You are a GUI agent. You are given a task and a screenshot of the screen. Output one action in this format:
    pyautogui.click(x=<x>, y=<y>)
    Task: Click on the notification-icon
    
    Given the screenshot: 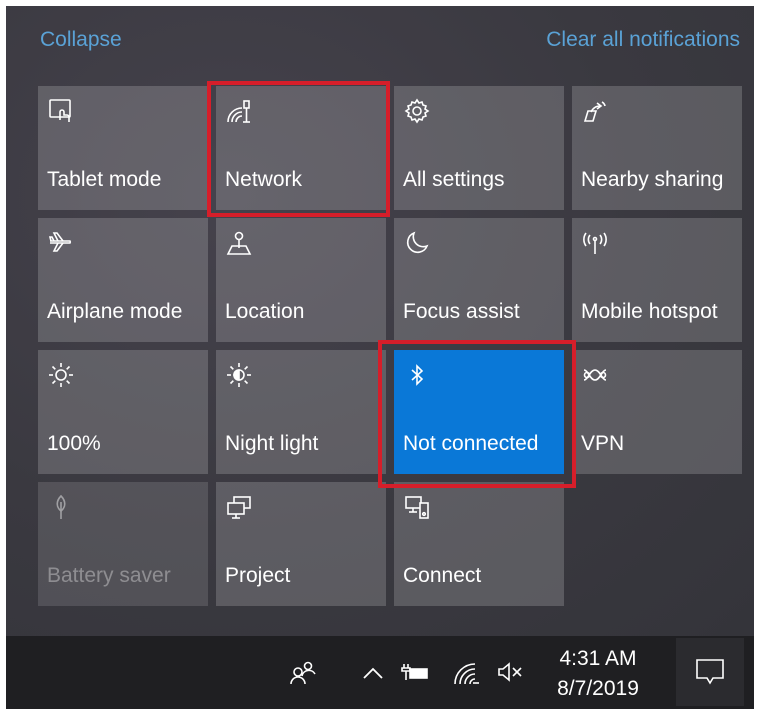 What is the action you would take?
    pyautogui.click(x=710, y=672)
    